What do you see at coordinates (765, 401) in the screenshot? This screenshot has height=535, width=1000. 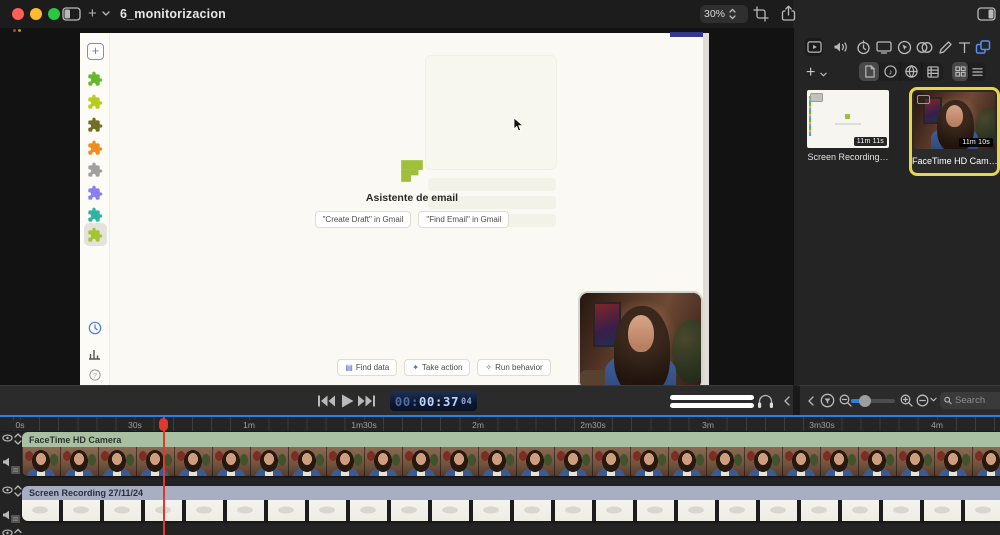 I see `headphones-icon` at bounding box center [765, 401].